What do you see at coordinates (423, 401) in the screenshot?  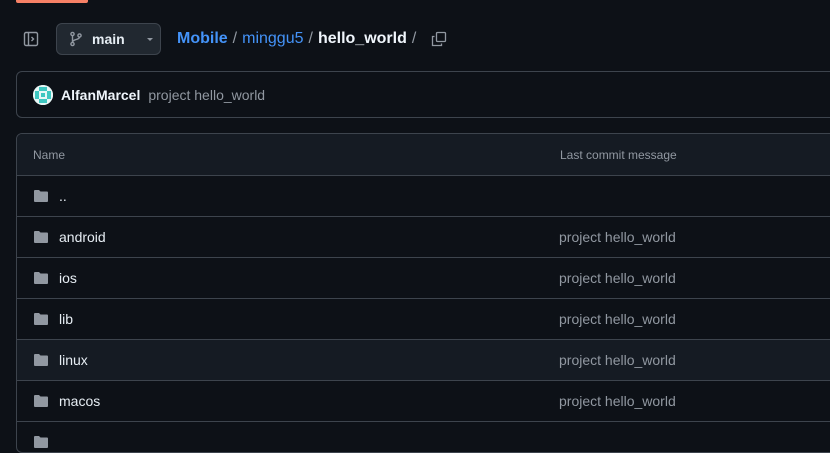 I see `table-row: macos project hello_world` at bounding box center [423, 401].